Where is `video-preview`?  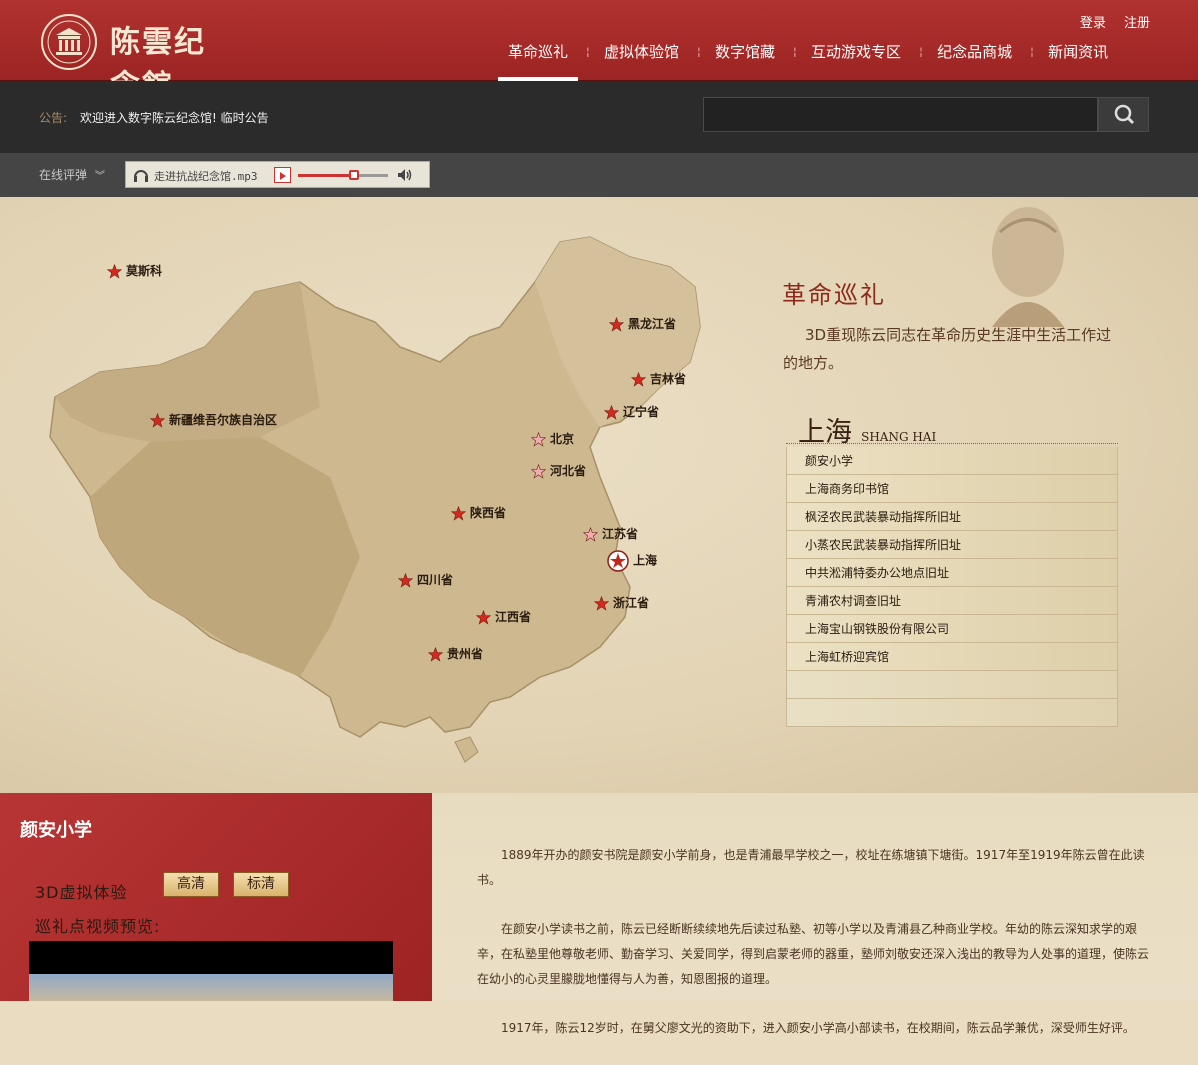
video-preview is located at coordinates (211, 971).